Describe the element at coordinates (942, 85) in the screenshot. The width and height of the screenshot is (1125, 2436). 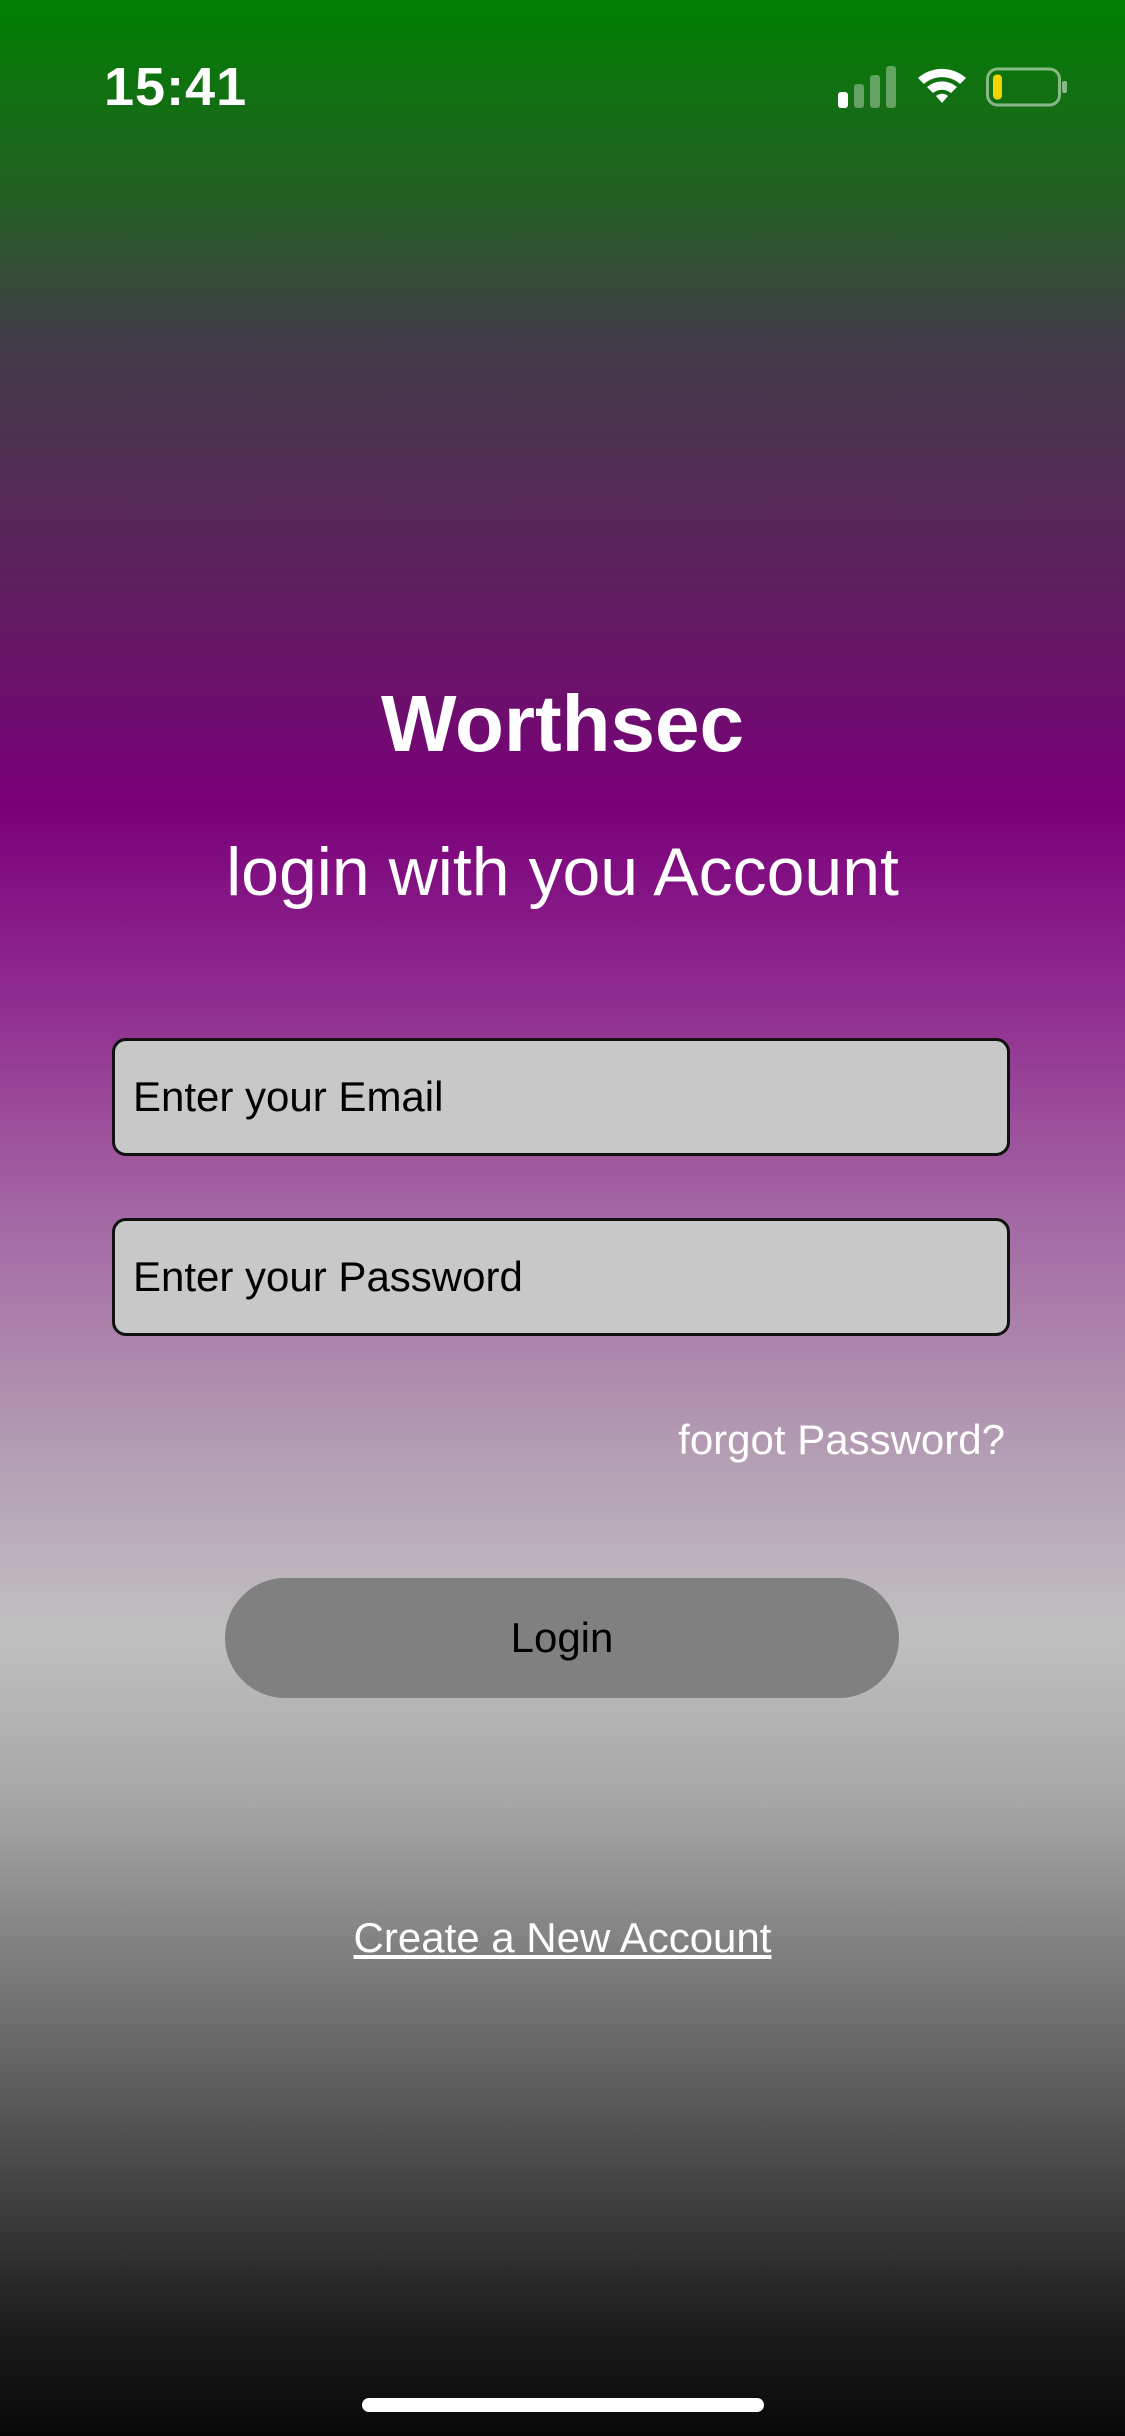
I see `wifi-icon` at that location.